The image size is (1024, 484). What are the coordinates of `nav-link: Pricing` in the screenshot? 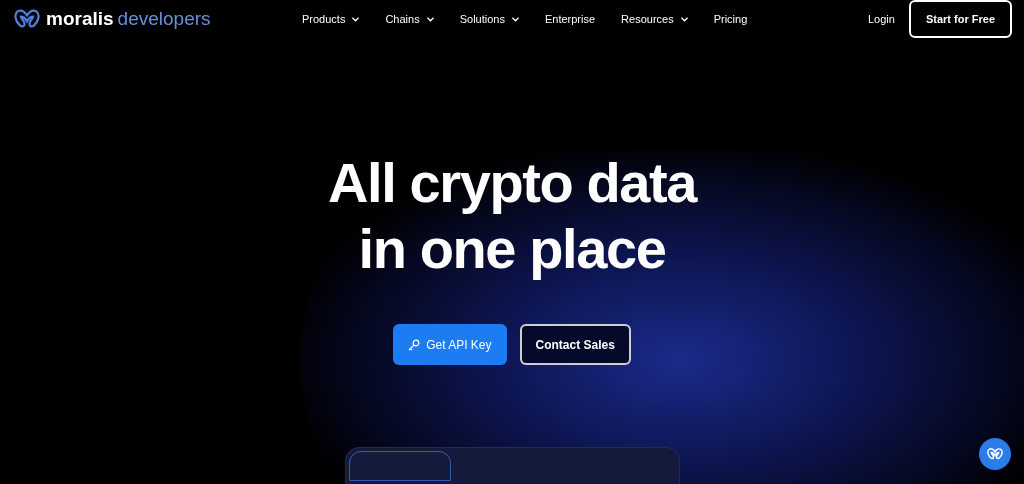 It's located at (730, 19).